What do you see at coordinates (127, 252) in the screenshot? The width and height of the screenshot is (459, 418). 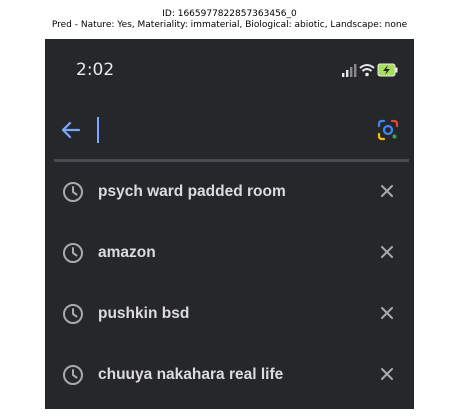 I see `history-query-text: amazon` at bounding box center [127, 252].